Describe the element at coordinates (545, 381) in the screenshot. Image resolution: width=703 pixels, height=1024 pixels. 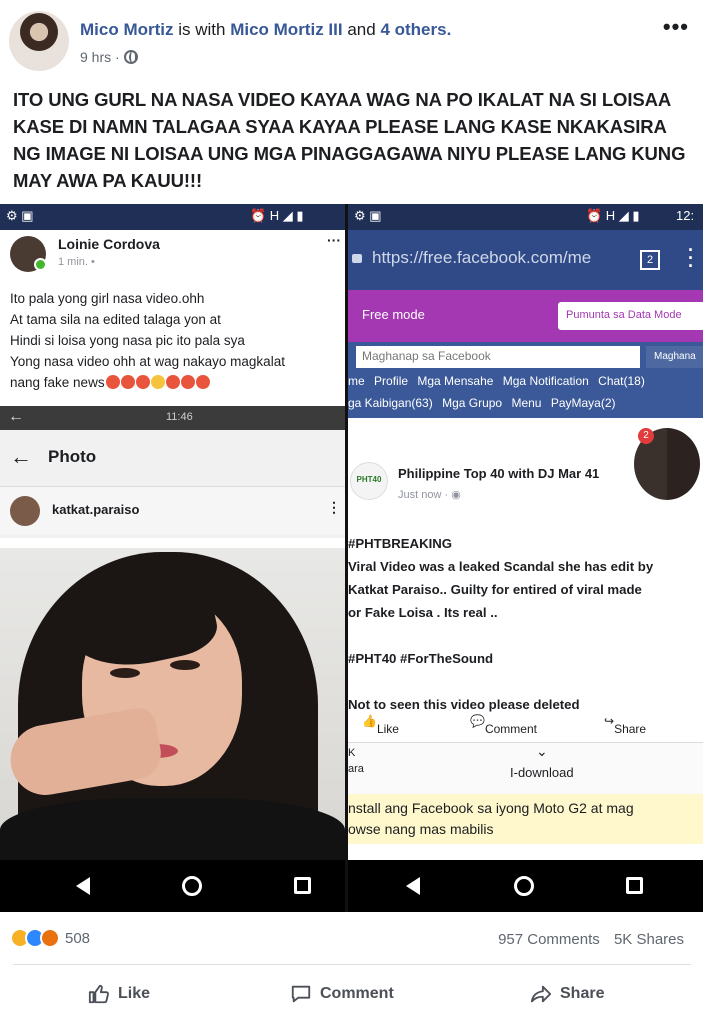
I see `fb-link: Mga Notification` at that location.